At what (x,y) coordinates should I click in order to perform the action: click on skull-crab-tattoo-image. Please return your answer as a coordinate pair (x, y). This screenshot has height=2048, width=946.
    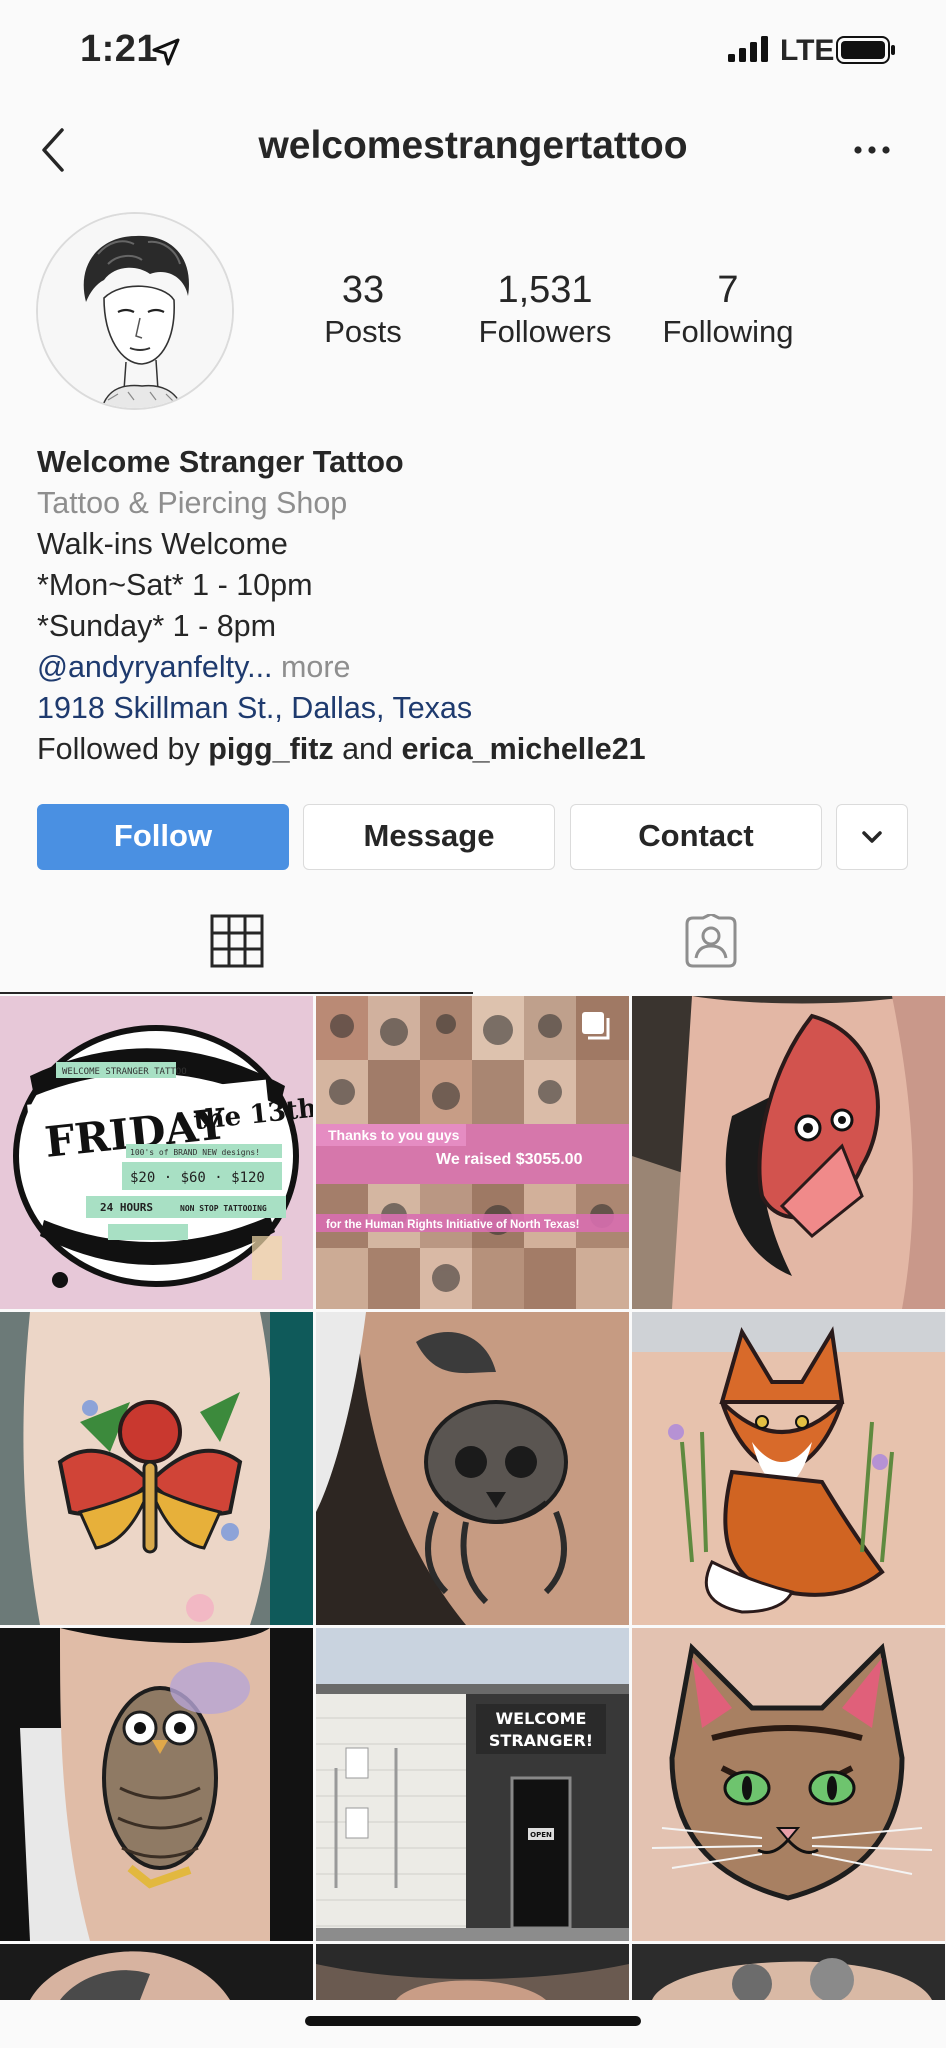
    Looking at the image, I should click on (472, 1468).